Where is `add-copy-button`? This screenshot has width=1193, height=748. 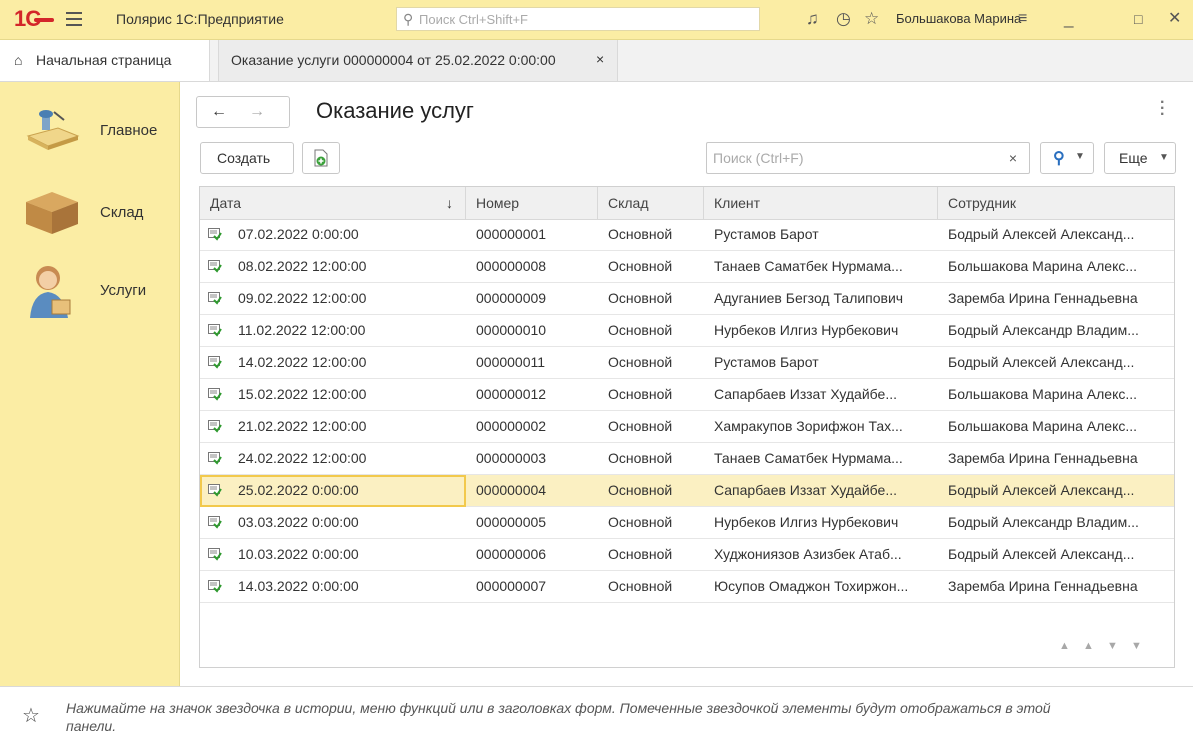 add-copy-button is located at coordinates (321, 158).